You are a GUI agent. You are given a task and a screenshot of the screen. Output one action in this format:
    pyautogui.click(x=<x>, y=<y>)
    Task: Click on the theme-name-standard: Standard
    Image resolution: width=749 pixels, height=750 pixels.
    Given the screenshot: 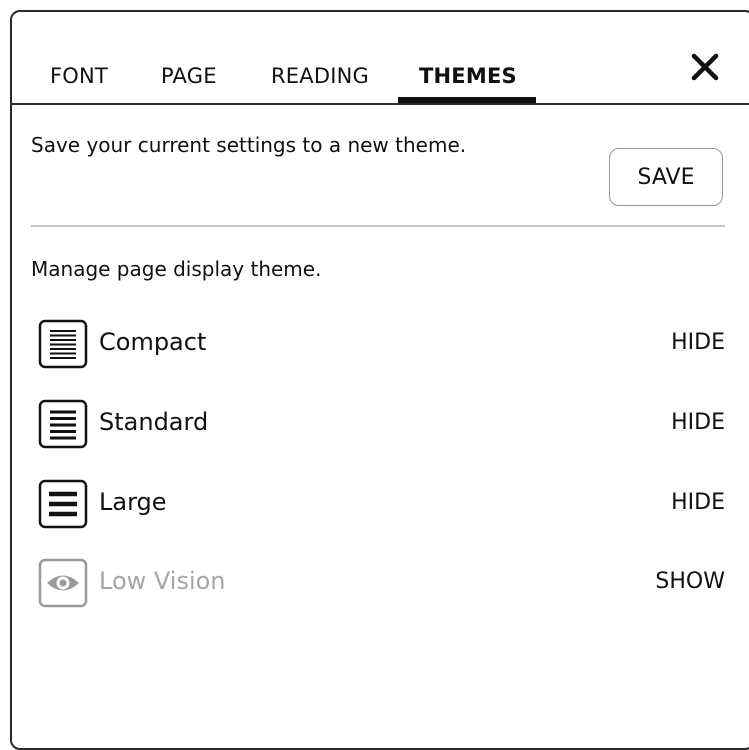 What is the action you would take?
    pyautogui.click(x=154, y=422)
    